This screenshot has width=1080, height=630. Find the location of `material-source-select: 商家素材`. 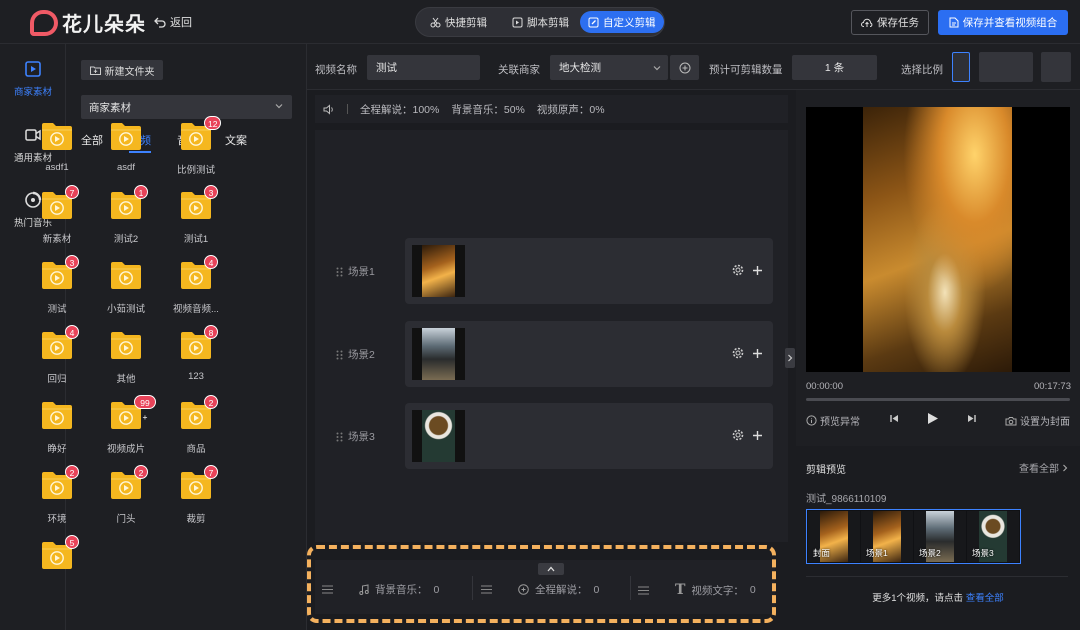

material-source-select: 商家素材 is located at coordinates (186, 107).